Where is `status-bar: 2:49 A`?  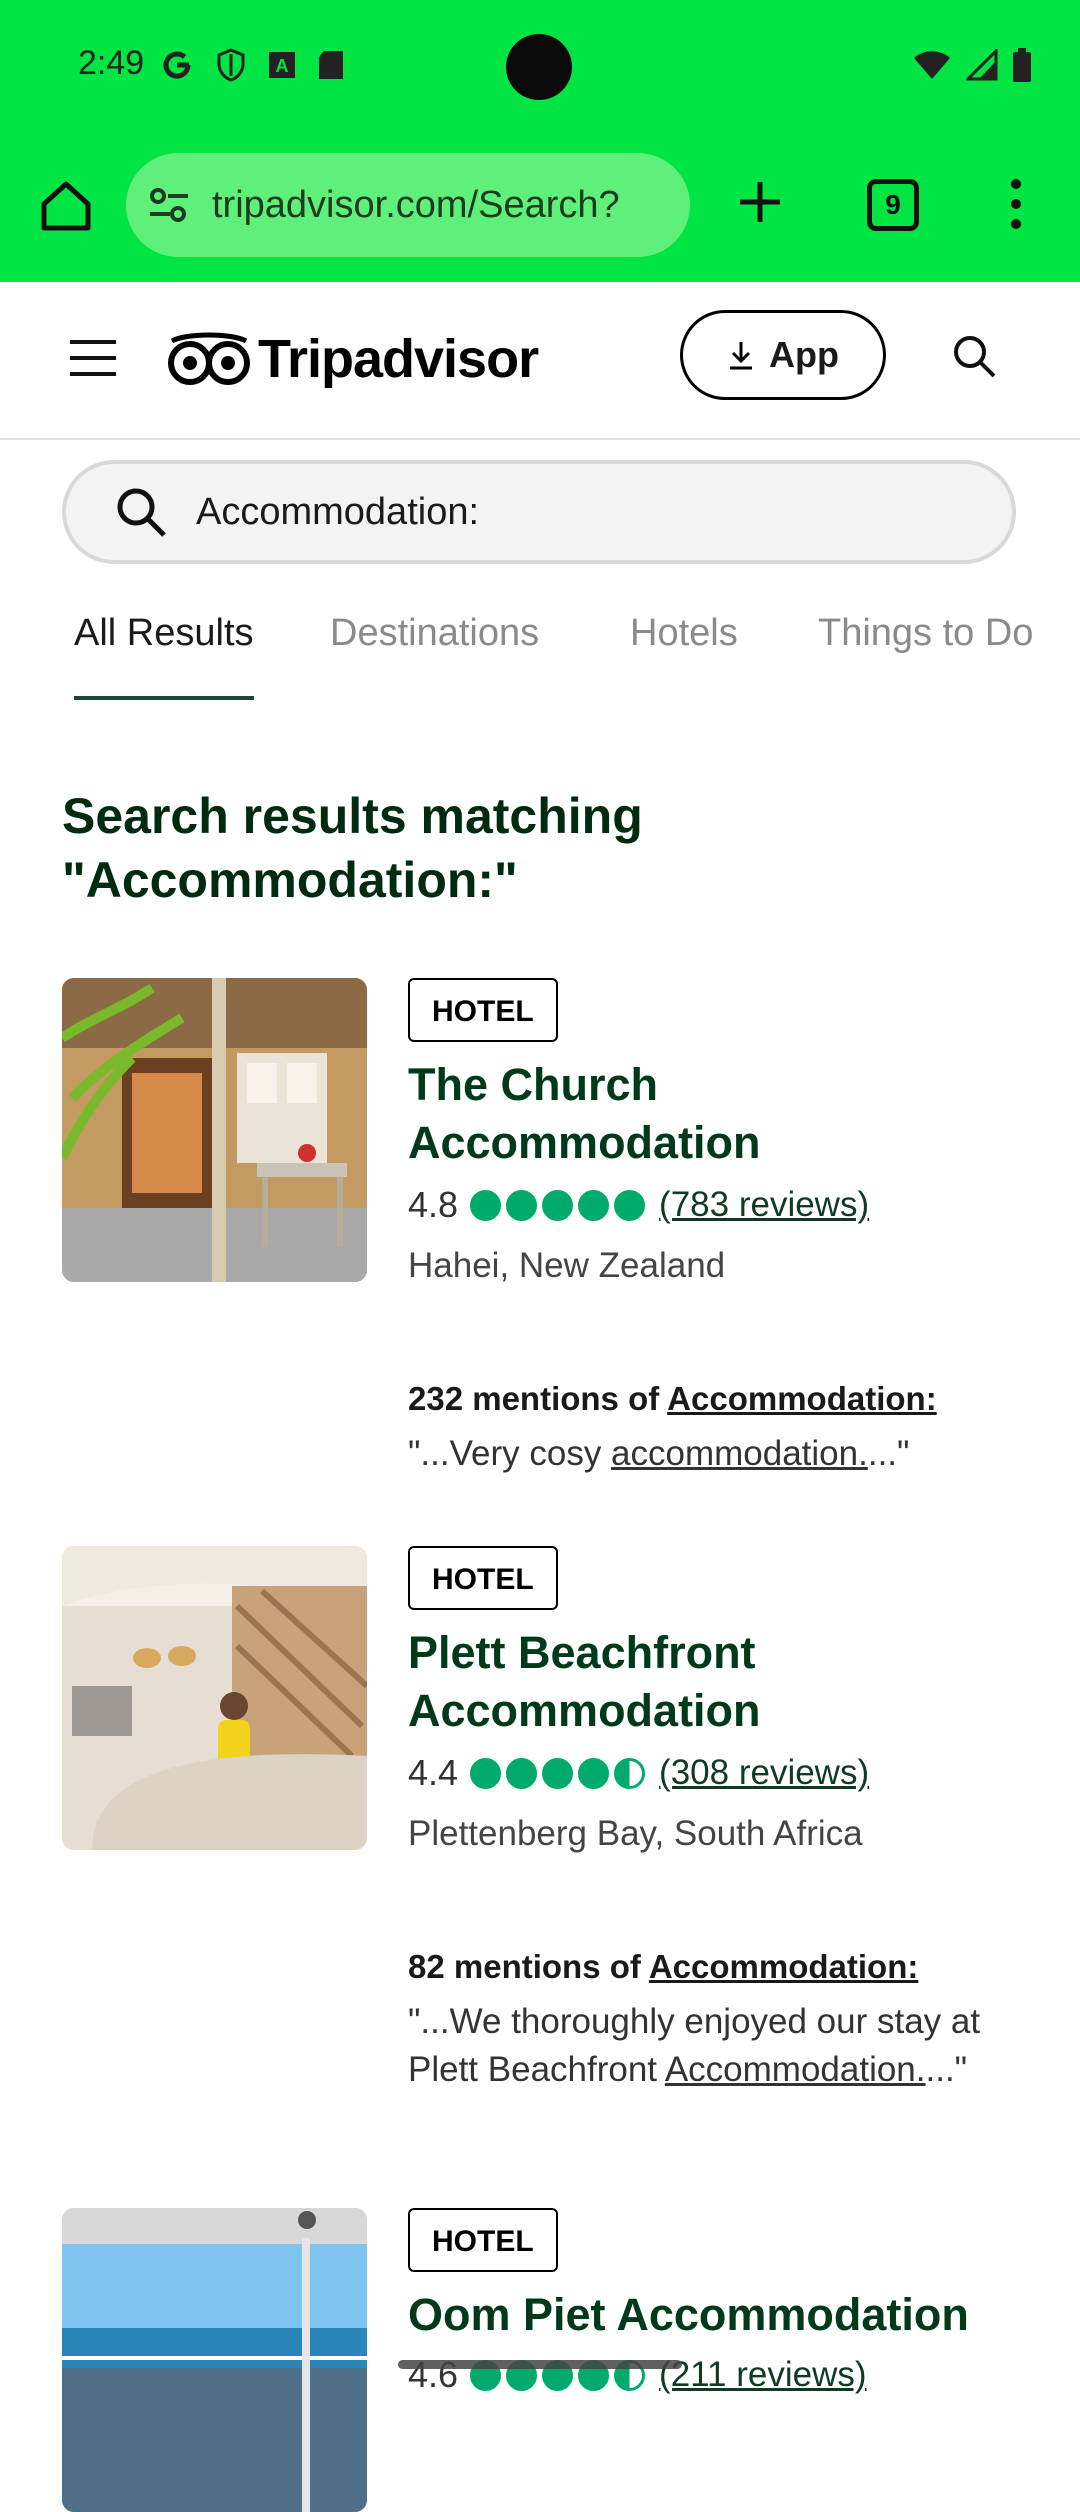
status-bar: 2:49 A is located at coordinates (540, 65).